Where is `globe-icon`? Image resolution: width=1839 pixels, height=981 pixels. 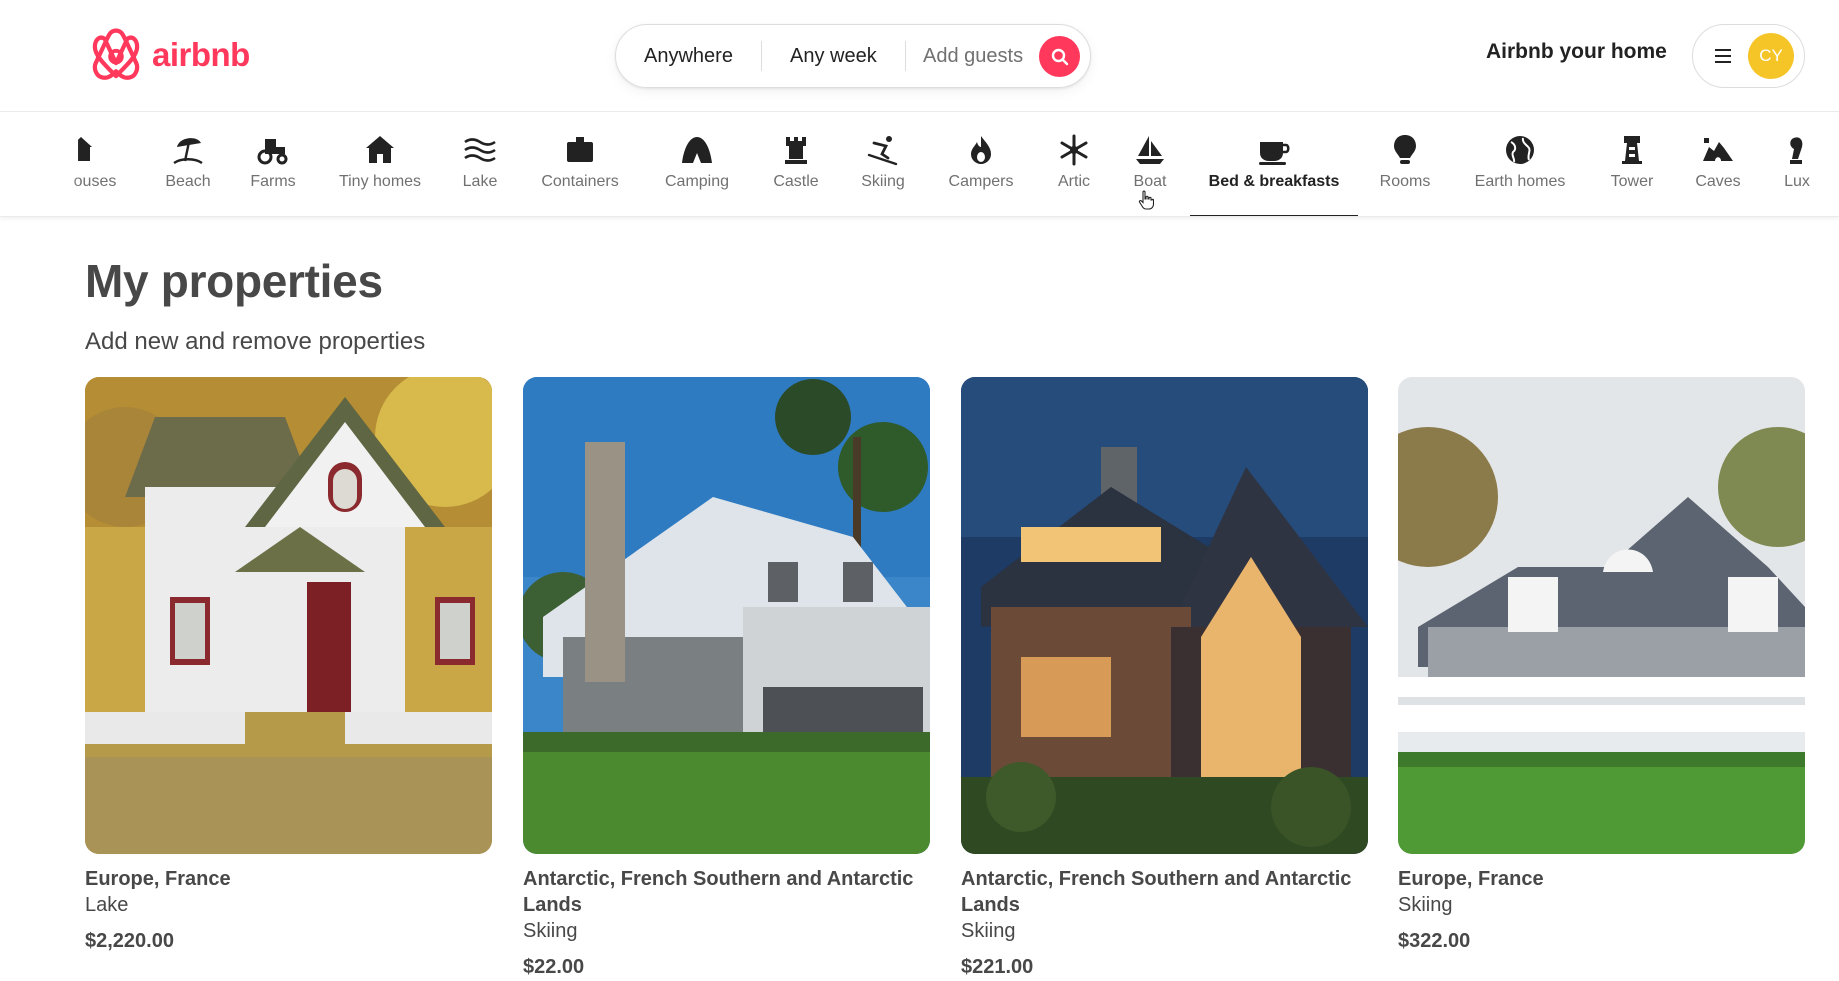 globe-icon is located at coordinates (1520, 150).